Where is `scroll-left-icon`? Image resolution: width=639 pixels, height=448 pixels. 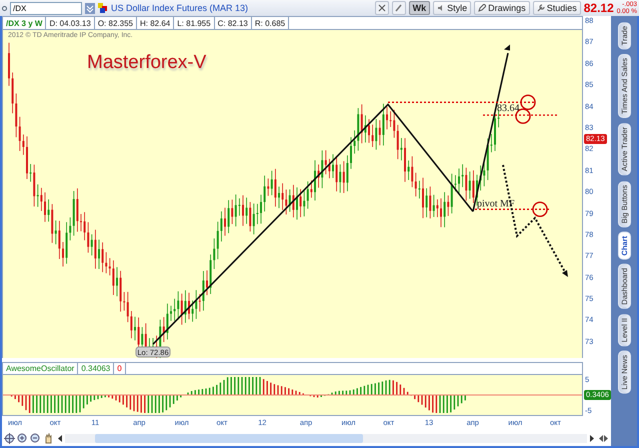
scroll-left-icon is located at coordinates (59, 438).